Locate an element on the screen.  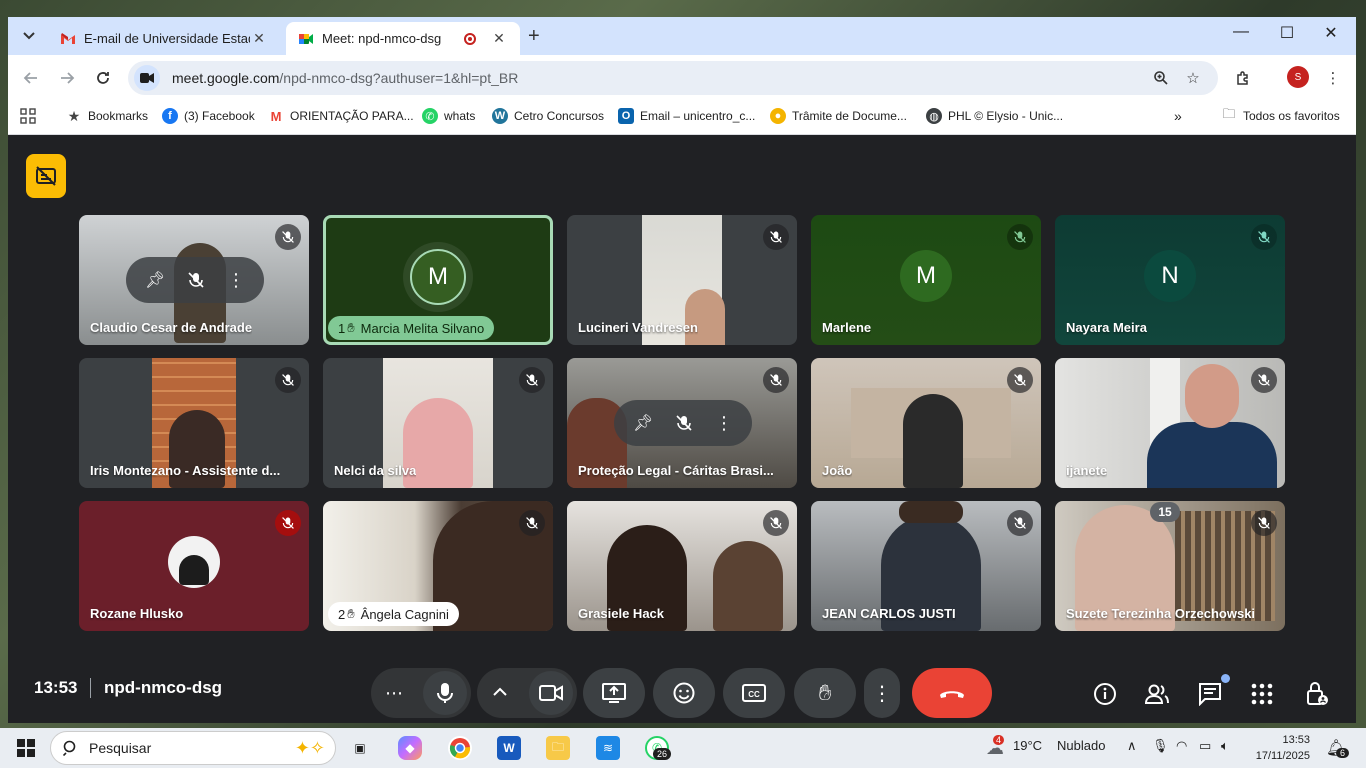
camera-button is located at coordinates (551, 693).